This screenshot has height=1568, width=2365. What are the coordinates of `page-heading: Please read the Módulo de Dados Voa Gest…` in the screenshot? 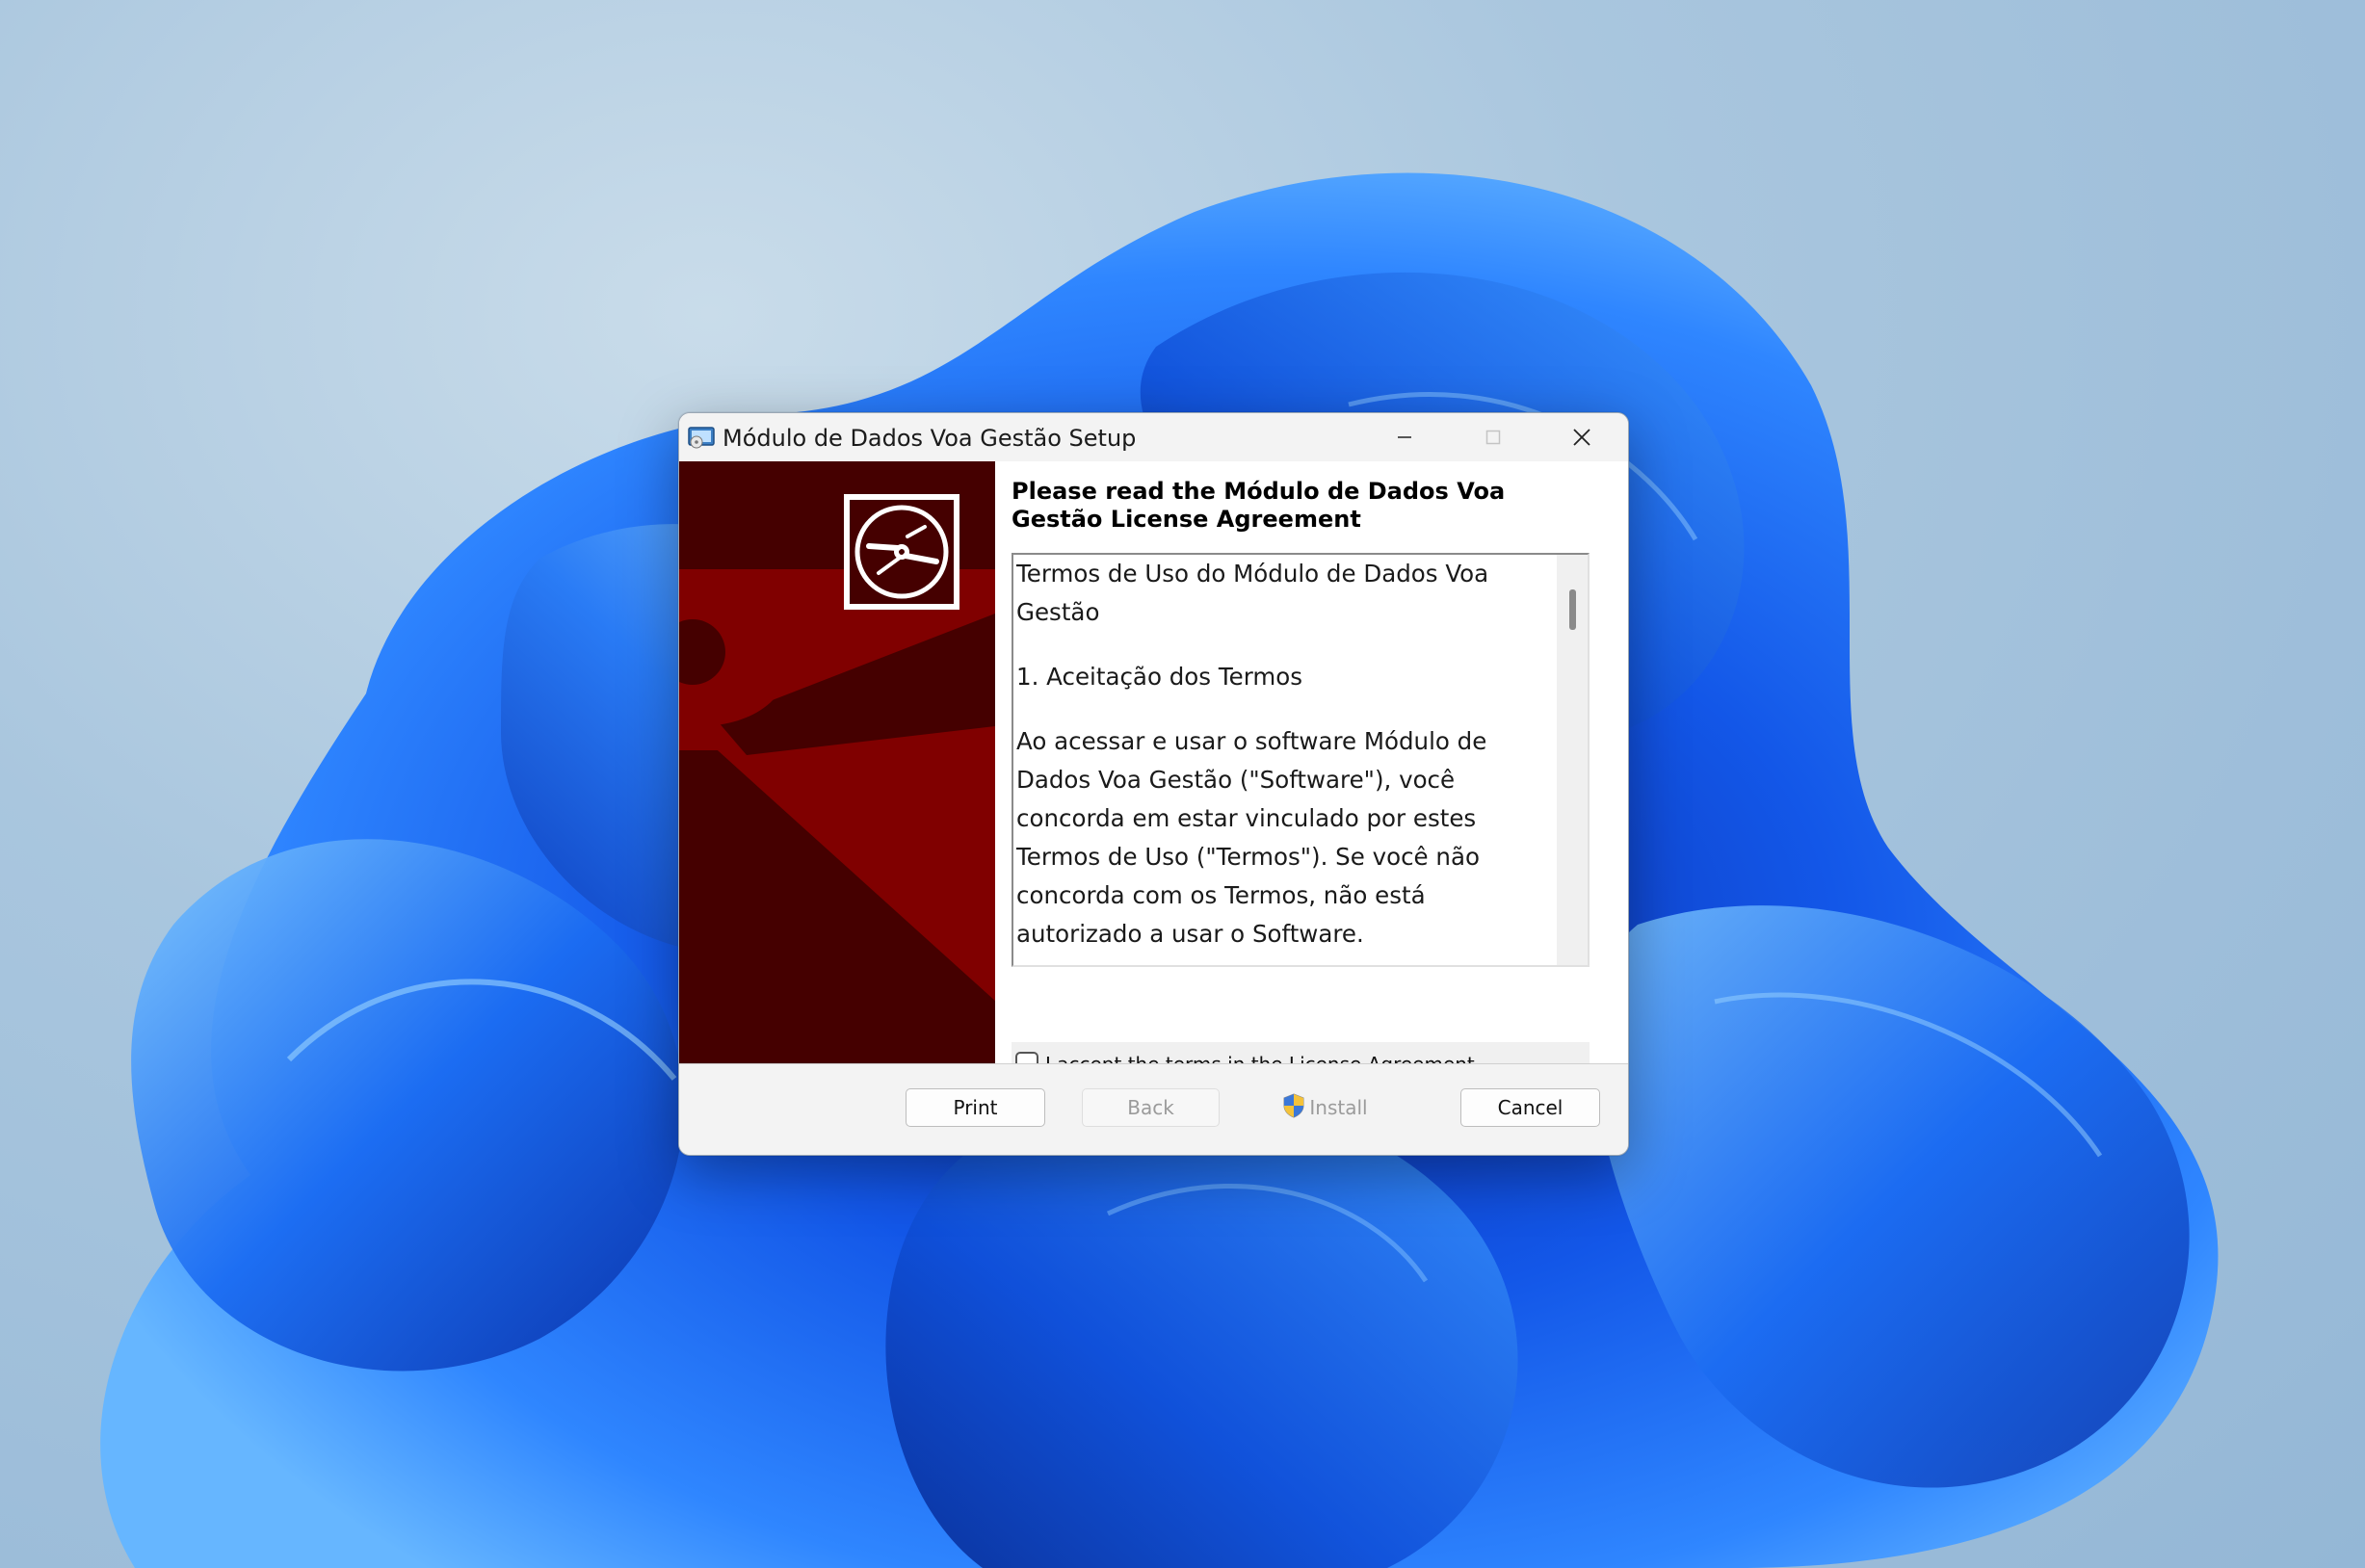 It's located at (1259, 505).